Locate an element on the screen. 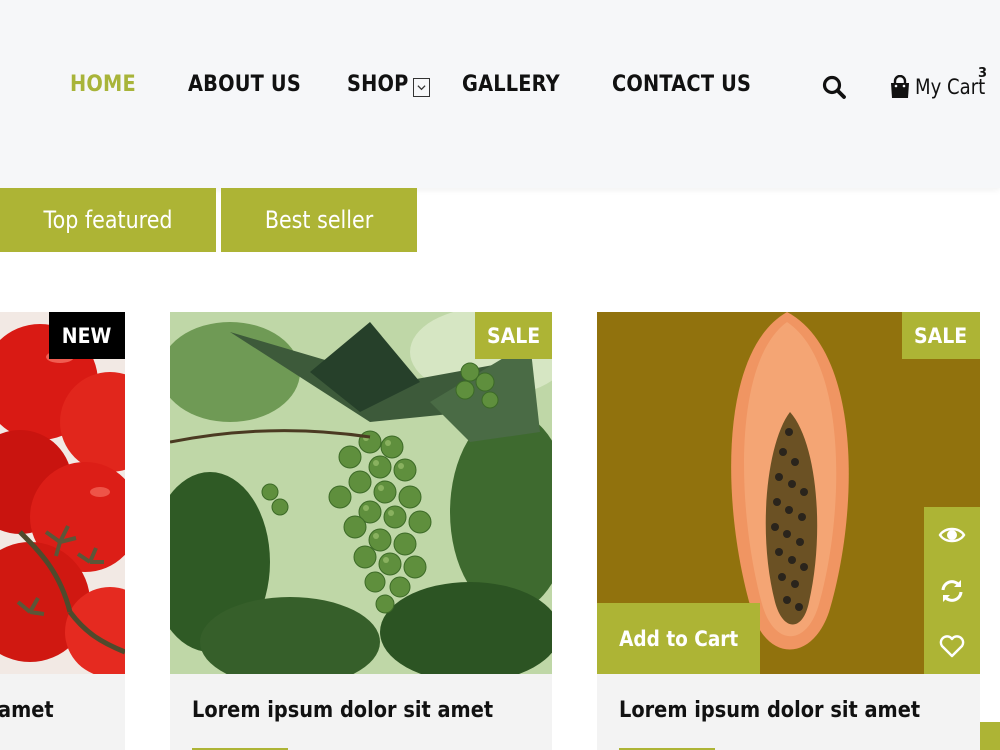 Image resolution: width=1000 pixels, height=750 pixels. chevron-down-icon is located at coordinates (421, 88).